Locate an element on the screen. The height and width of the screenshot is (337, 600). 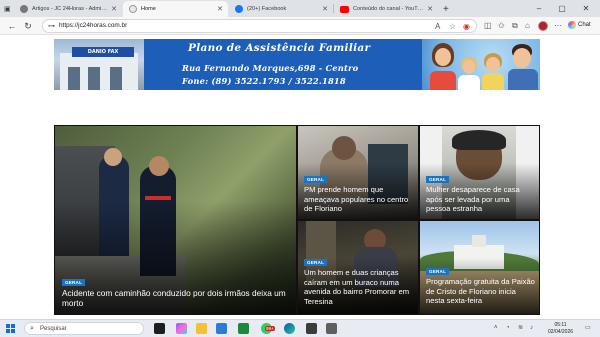
favorites-icon: ✩ is located at coordinates (501, 26).